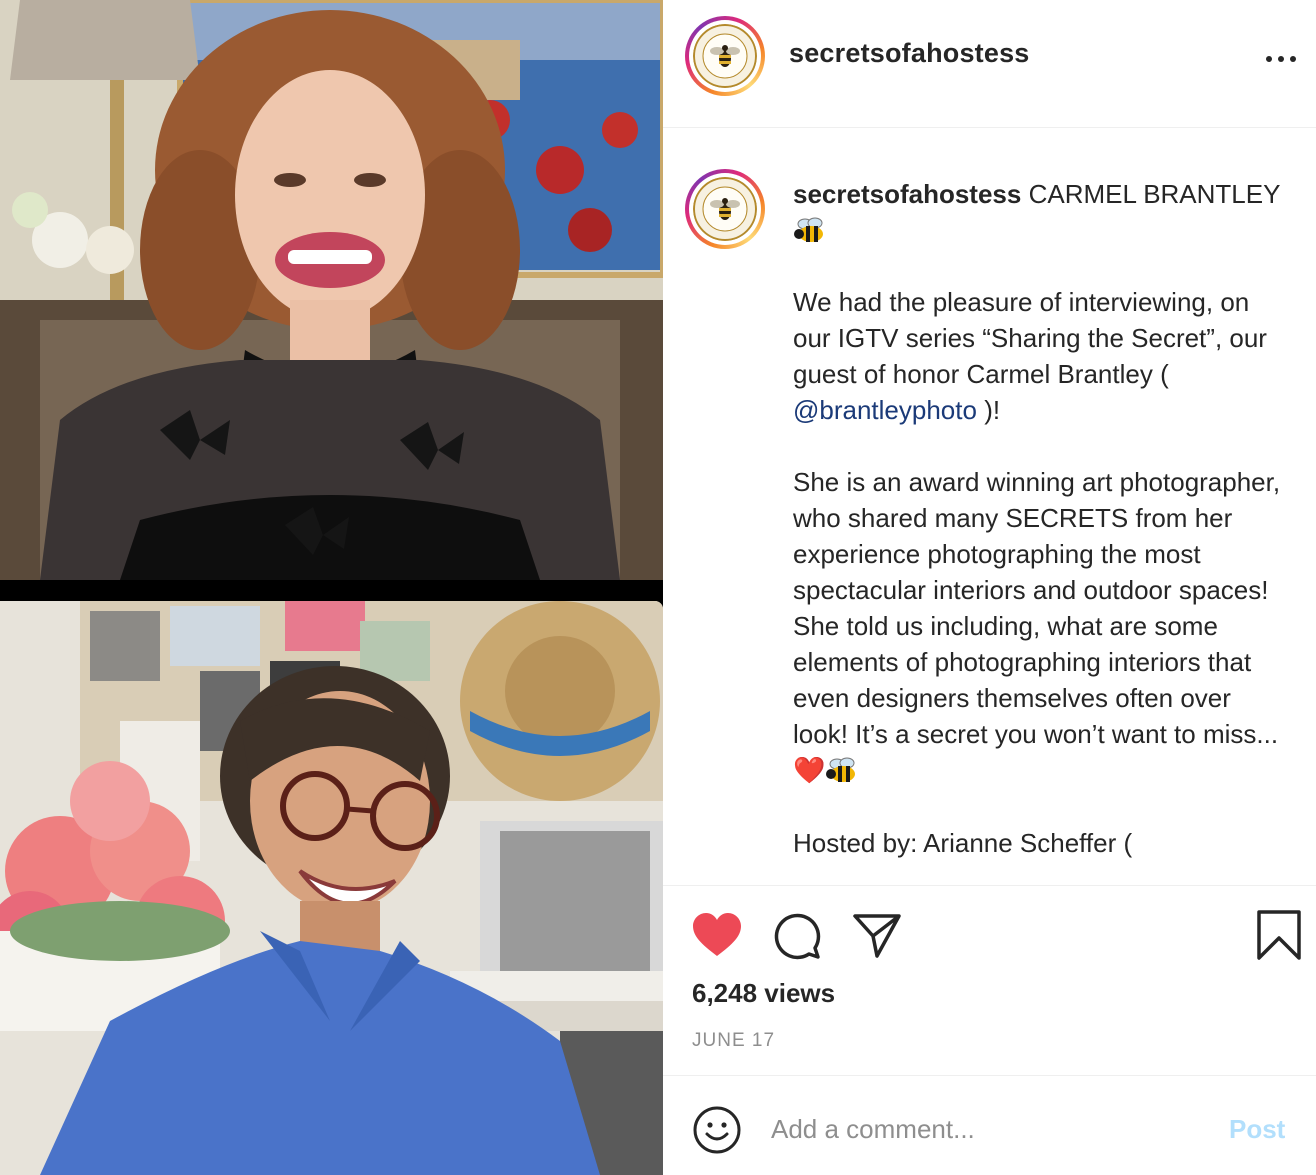 This screenshot has height=1175, width=1316. I want to click on view-count: 6,248 views, so click(763, 993).